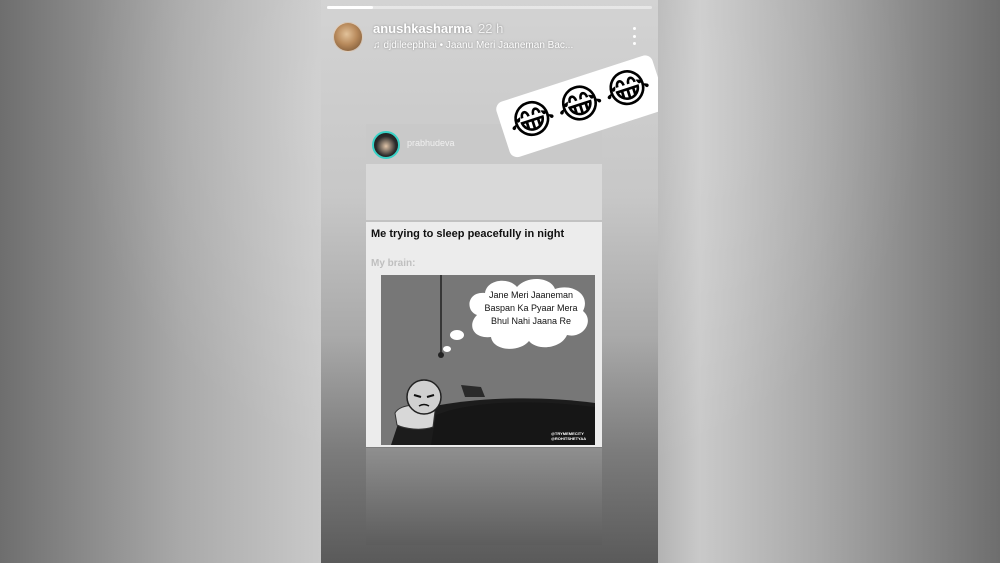 This screenshot has width=1000, height=563. What do you see at coordinates (634, 28) in the screenshot?
I see `more-vertical-icon` at bounding box center [634, 28].